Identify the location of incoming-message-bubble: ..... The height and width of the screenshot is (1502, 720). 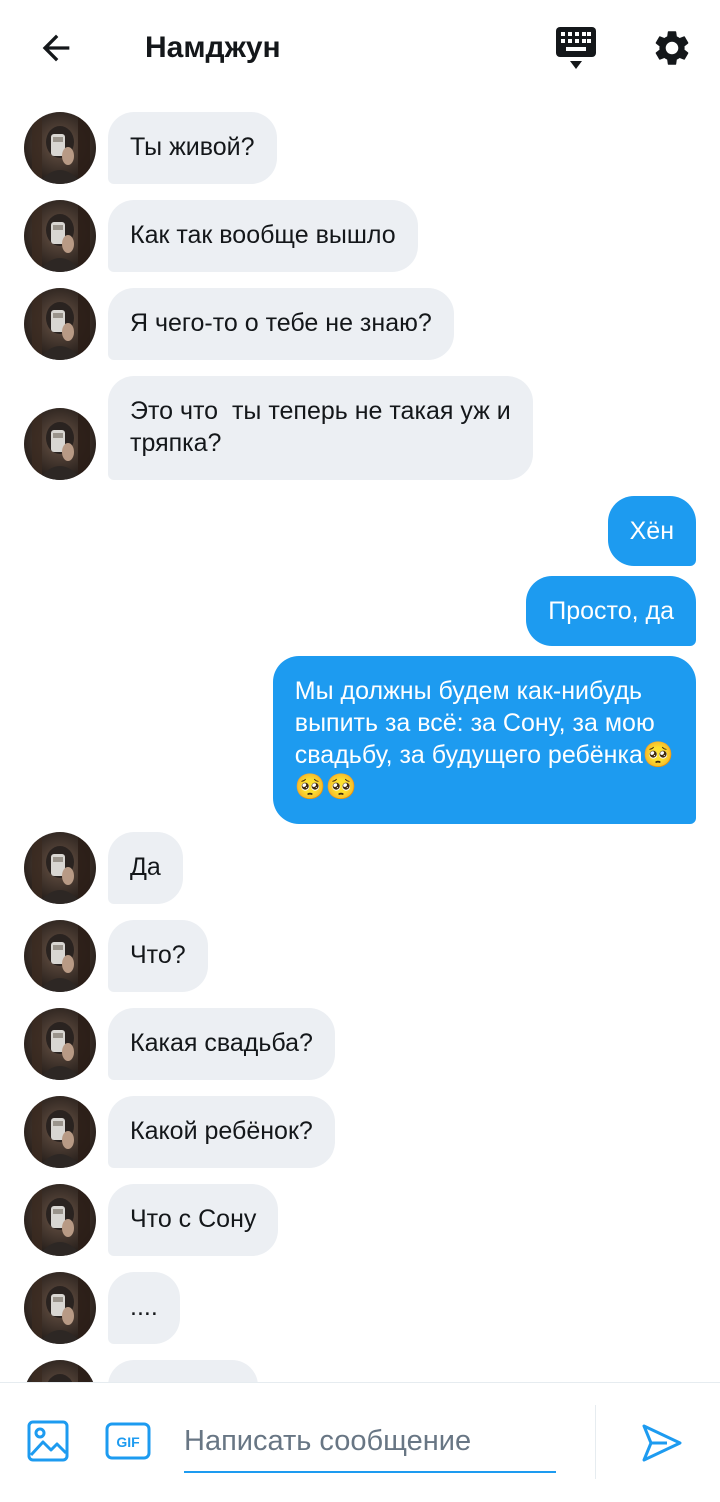
(144, 1308).